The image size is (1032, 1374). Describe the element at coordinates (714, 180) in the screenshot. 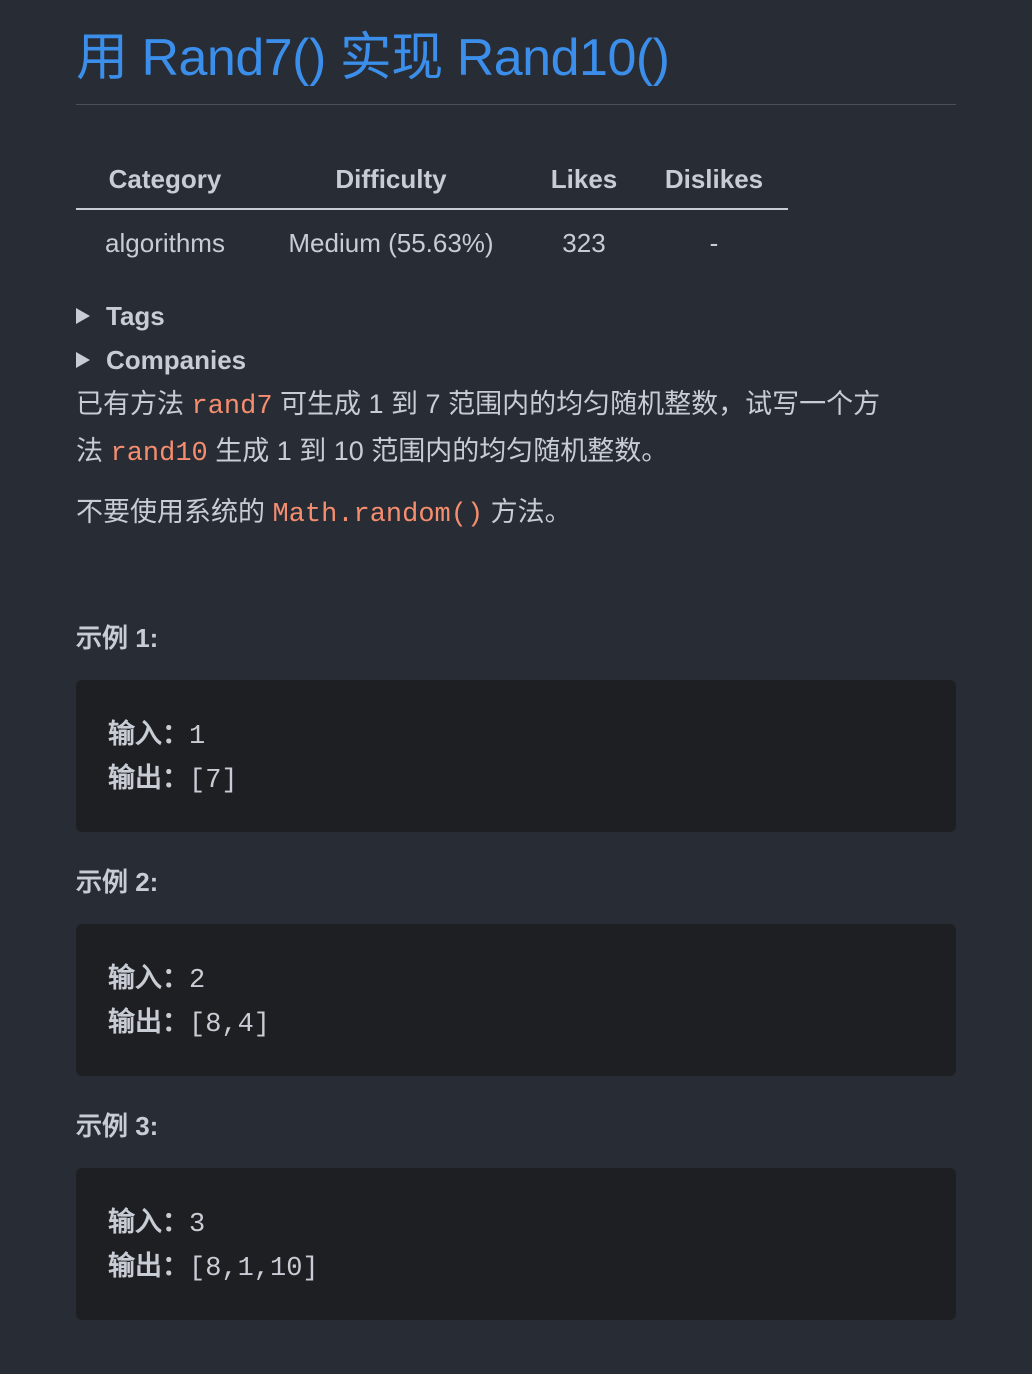

I see `meta-header-dislikes: Dislikes` at that location.